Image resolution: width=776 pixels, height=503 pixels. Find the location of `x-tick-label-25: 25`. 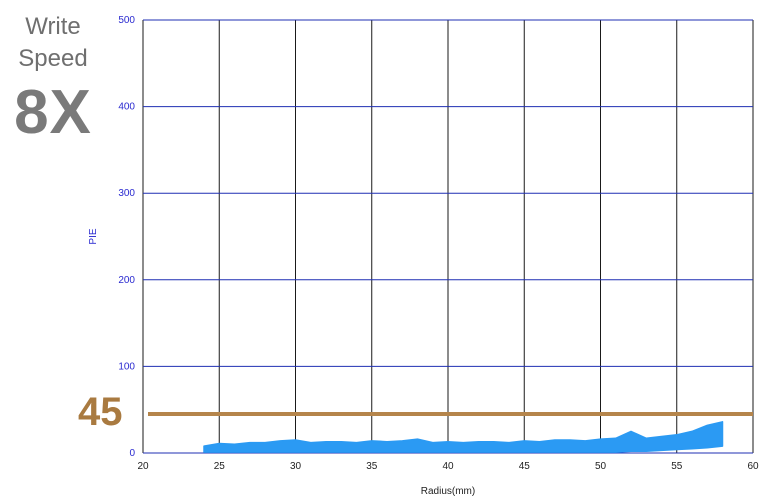

x-tick-label-25: 25 is located at coordinates (220, 466).